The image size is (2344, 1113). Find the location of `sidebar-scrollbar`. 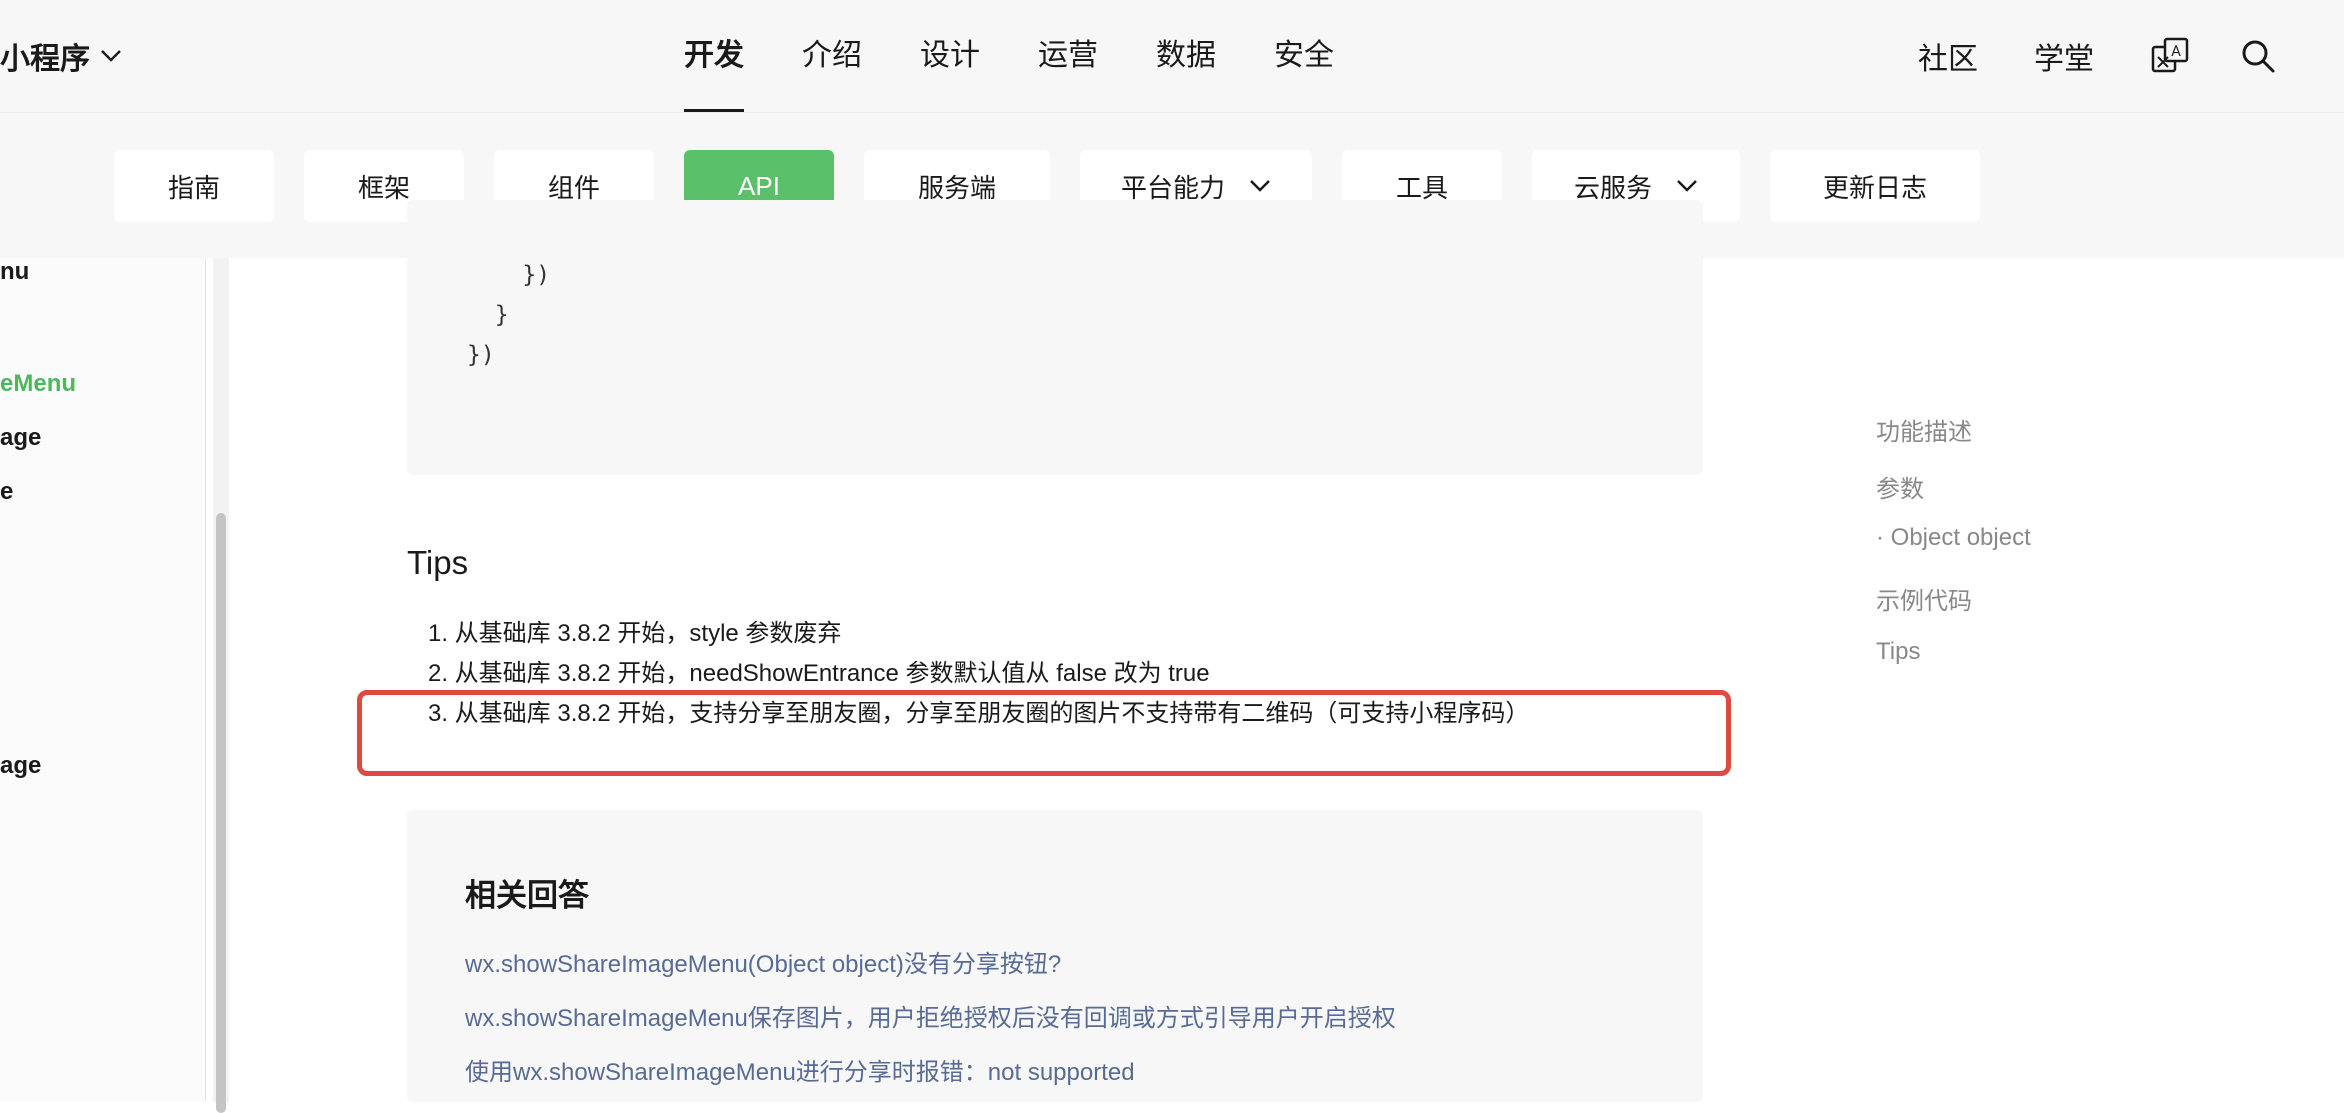

sidebar-scrollbar is located at coordinates (221, 685).